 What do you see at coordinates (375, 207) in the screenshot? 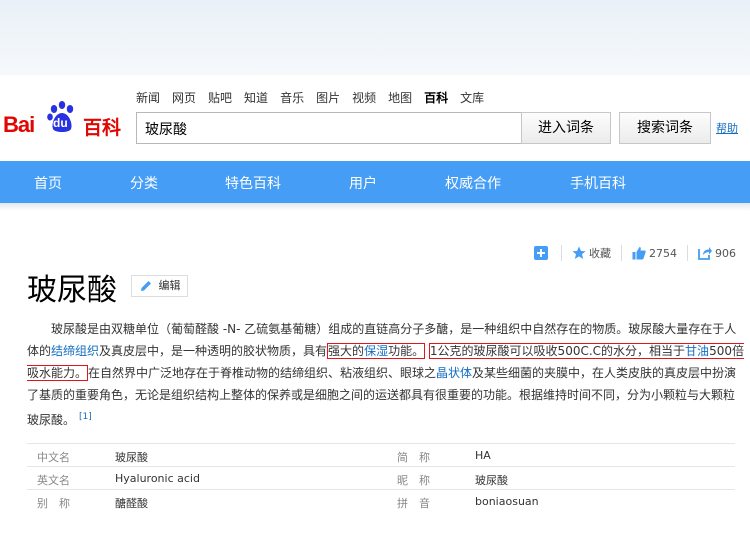
I see `nav-shadow` at bounding box center [375, 207].